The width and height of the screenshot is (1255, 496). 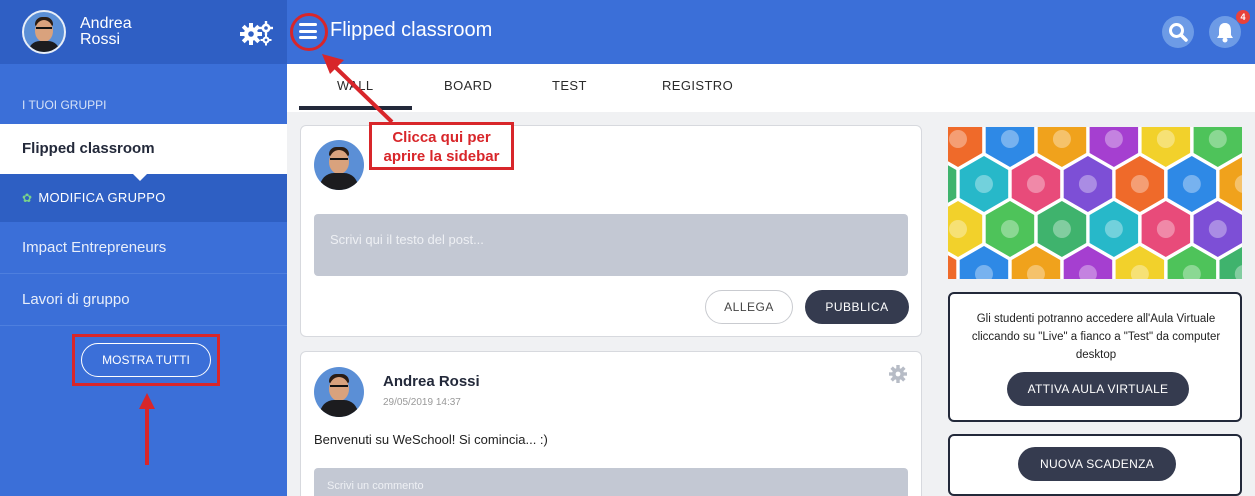 I want to click on post-author: Andrea Rossi, so click(x=431, y=381).